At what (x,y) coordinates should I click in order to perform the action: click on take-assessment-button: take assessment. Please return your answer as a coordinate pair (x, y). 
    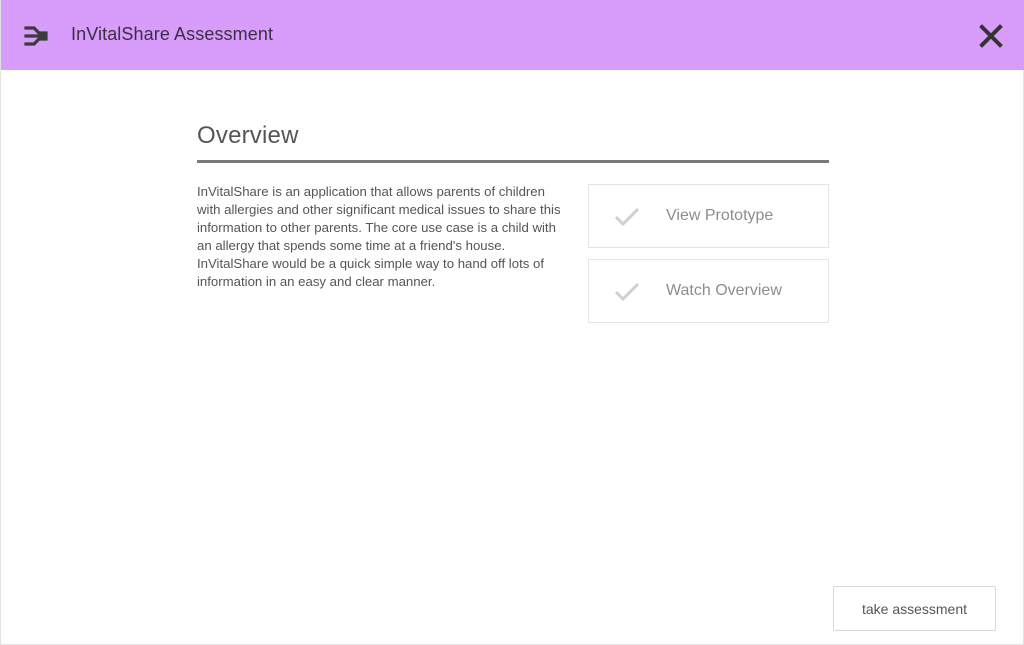
    Looking at the image, I should click on (914, 608).